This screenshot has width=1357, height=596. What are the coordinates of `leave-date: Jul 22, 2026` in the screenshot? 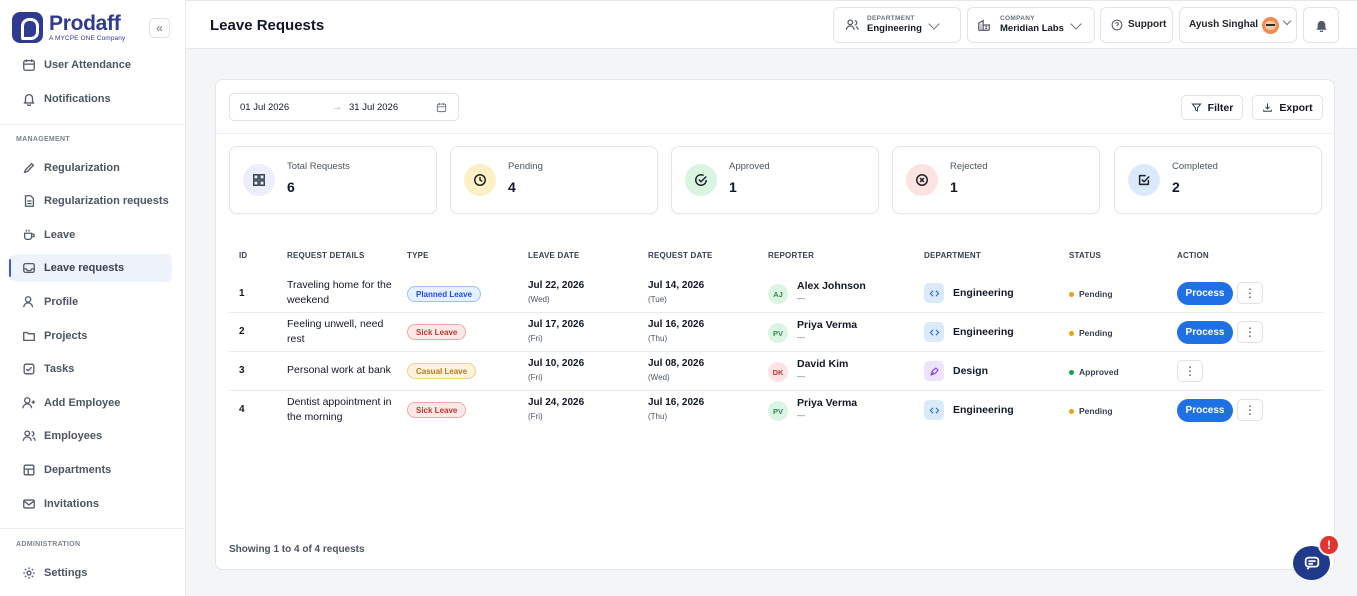 It's located at (556, 285).